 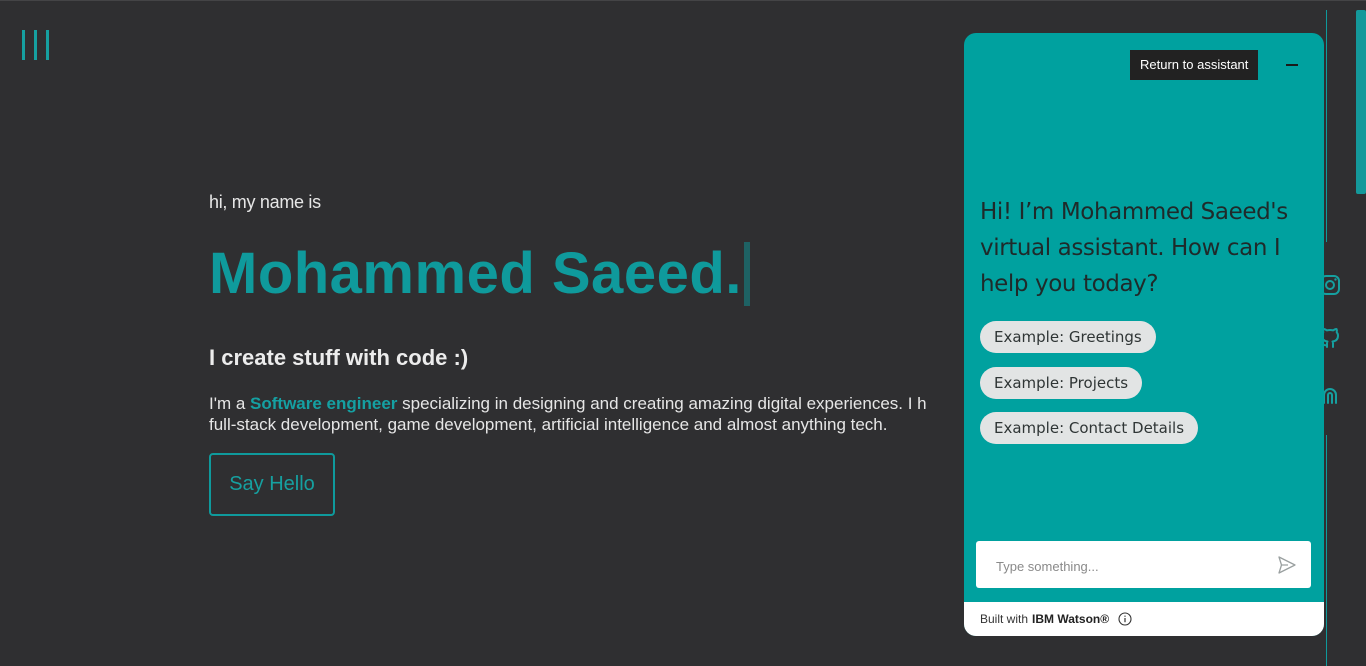 What do you see at coordinates (1361, 102) in the screenshot?
I see `page-scrollbar` at bounding box center [1361, 102].